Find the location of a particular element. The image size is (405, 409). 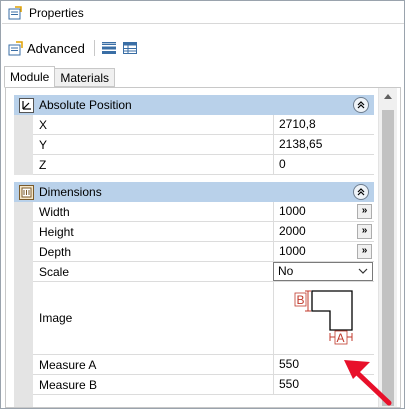

vertical-scrollbar is located at coordinates (387, 247).